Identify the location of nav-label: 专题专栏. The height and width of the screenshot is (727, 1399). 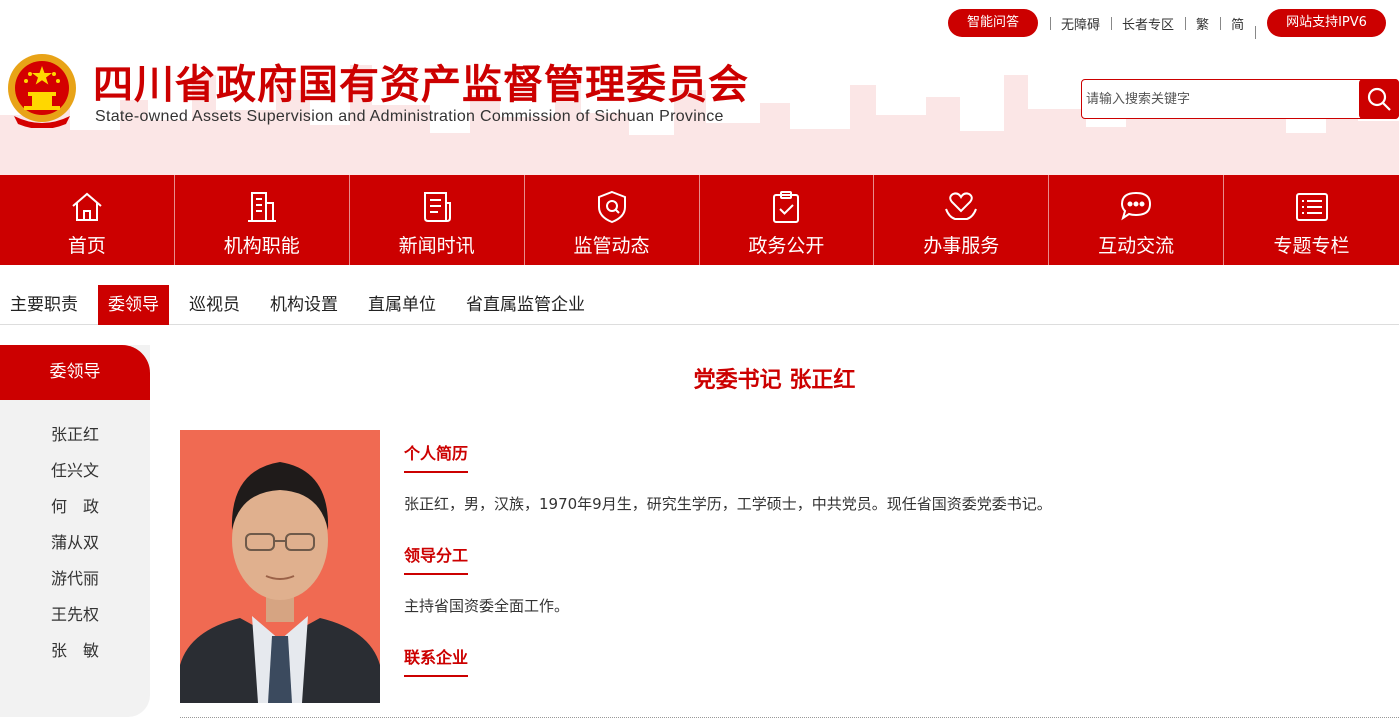
(1311, 246).